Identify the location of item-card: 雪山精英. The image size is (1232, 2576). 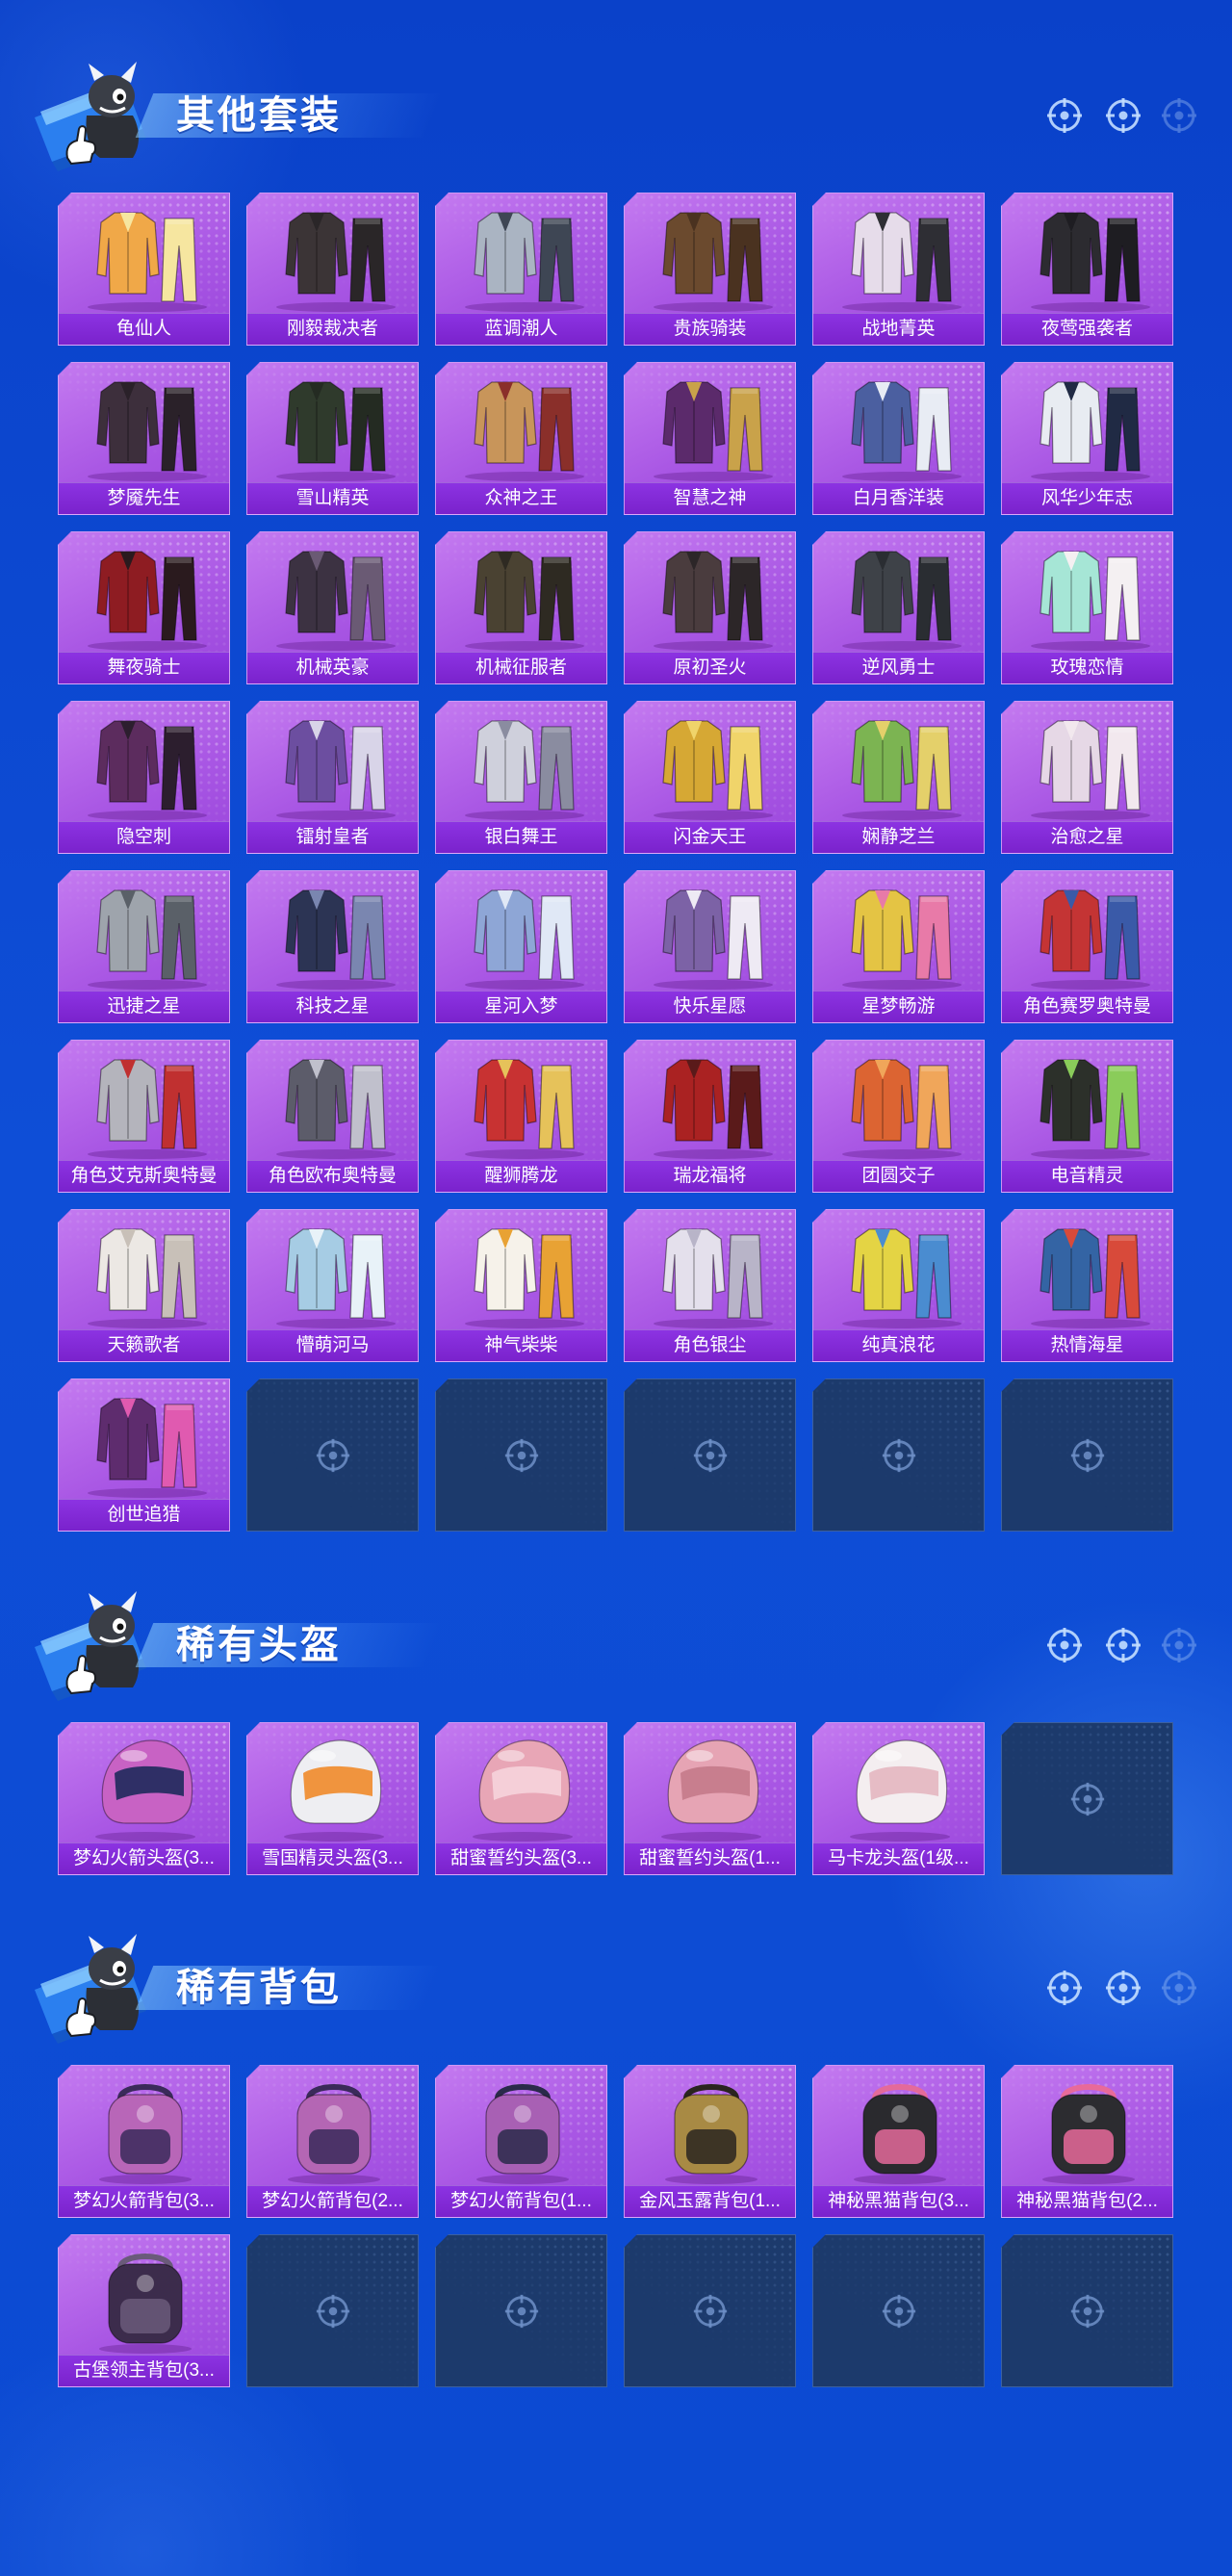
(332, 438).